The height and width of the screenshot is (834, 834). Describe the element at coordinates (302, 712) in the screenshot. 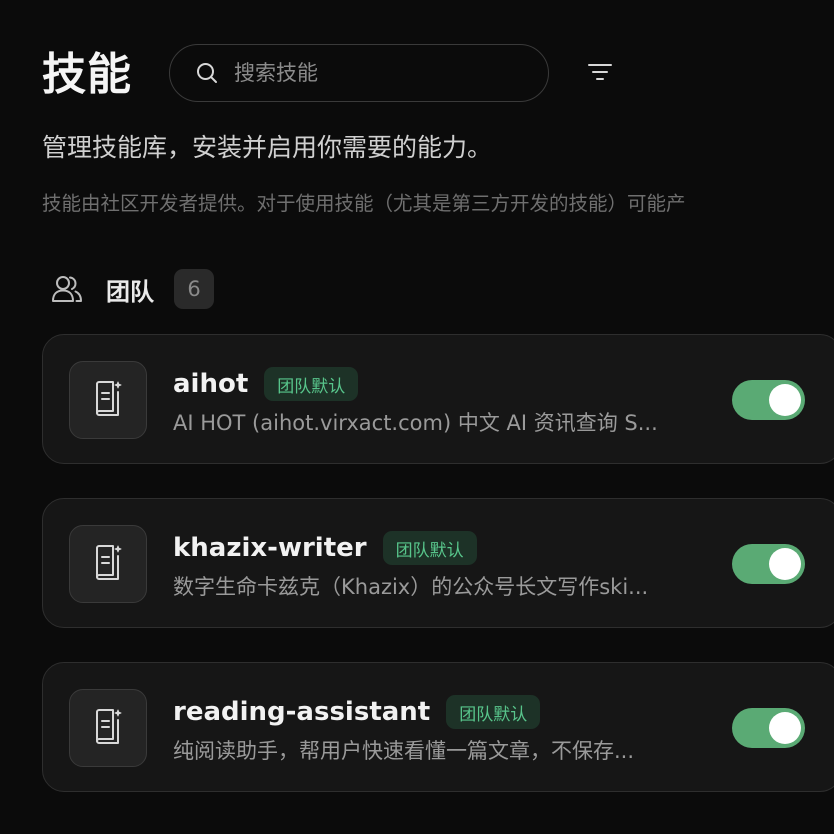

I see `skill-name: reading-assistant` at that location.